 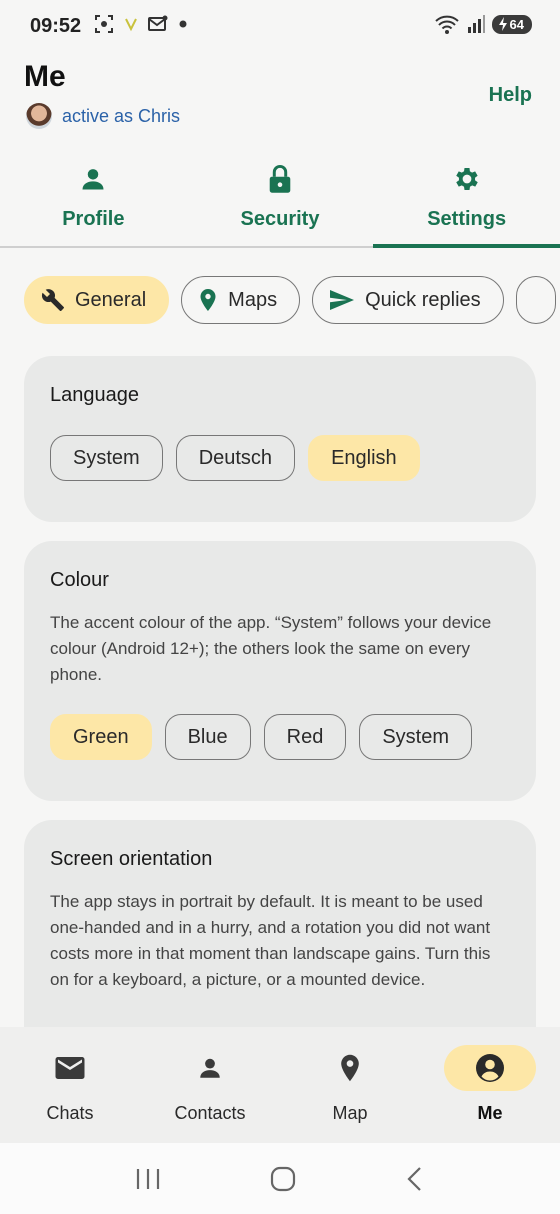 I want to click on chip-more, so click(x=535, y=300).